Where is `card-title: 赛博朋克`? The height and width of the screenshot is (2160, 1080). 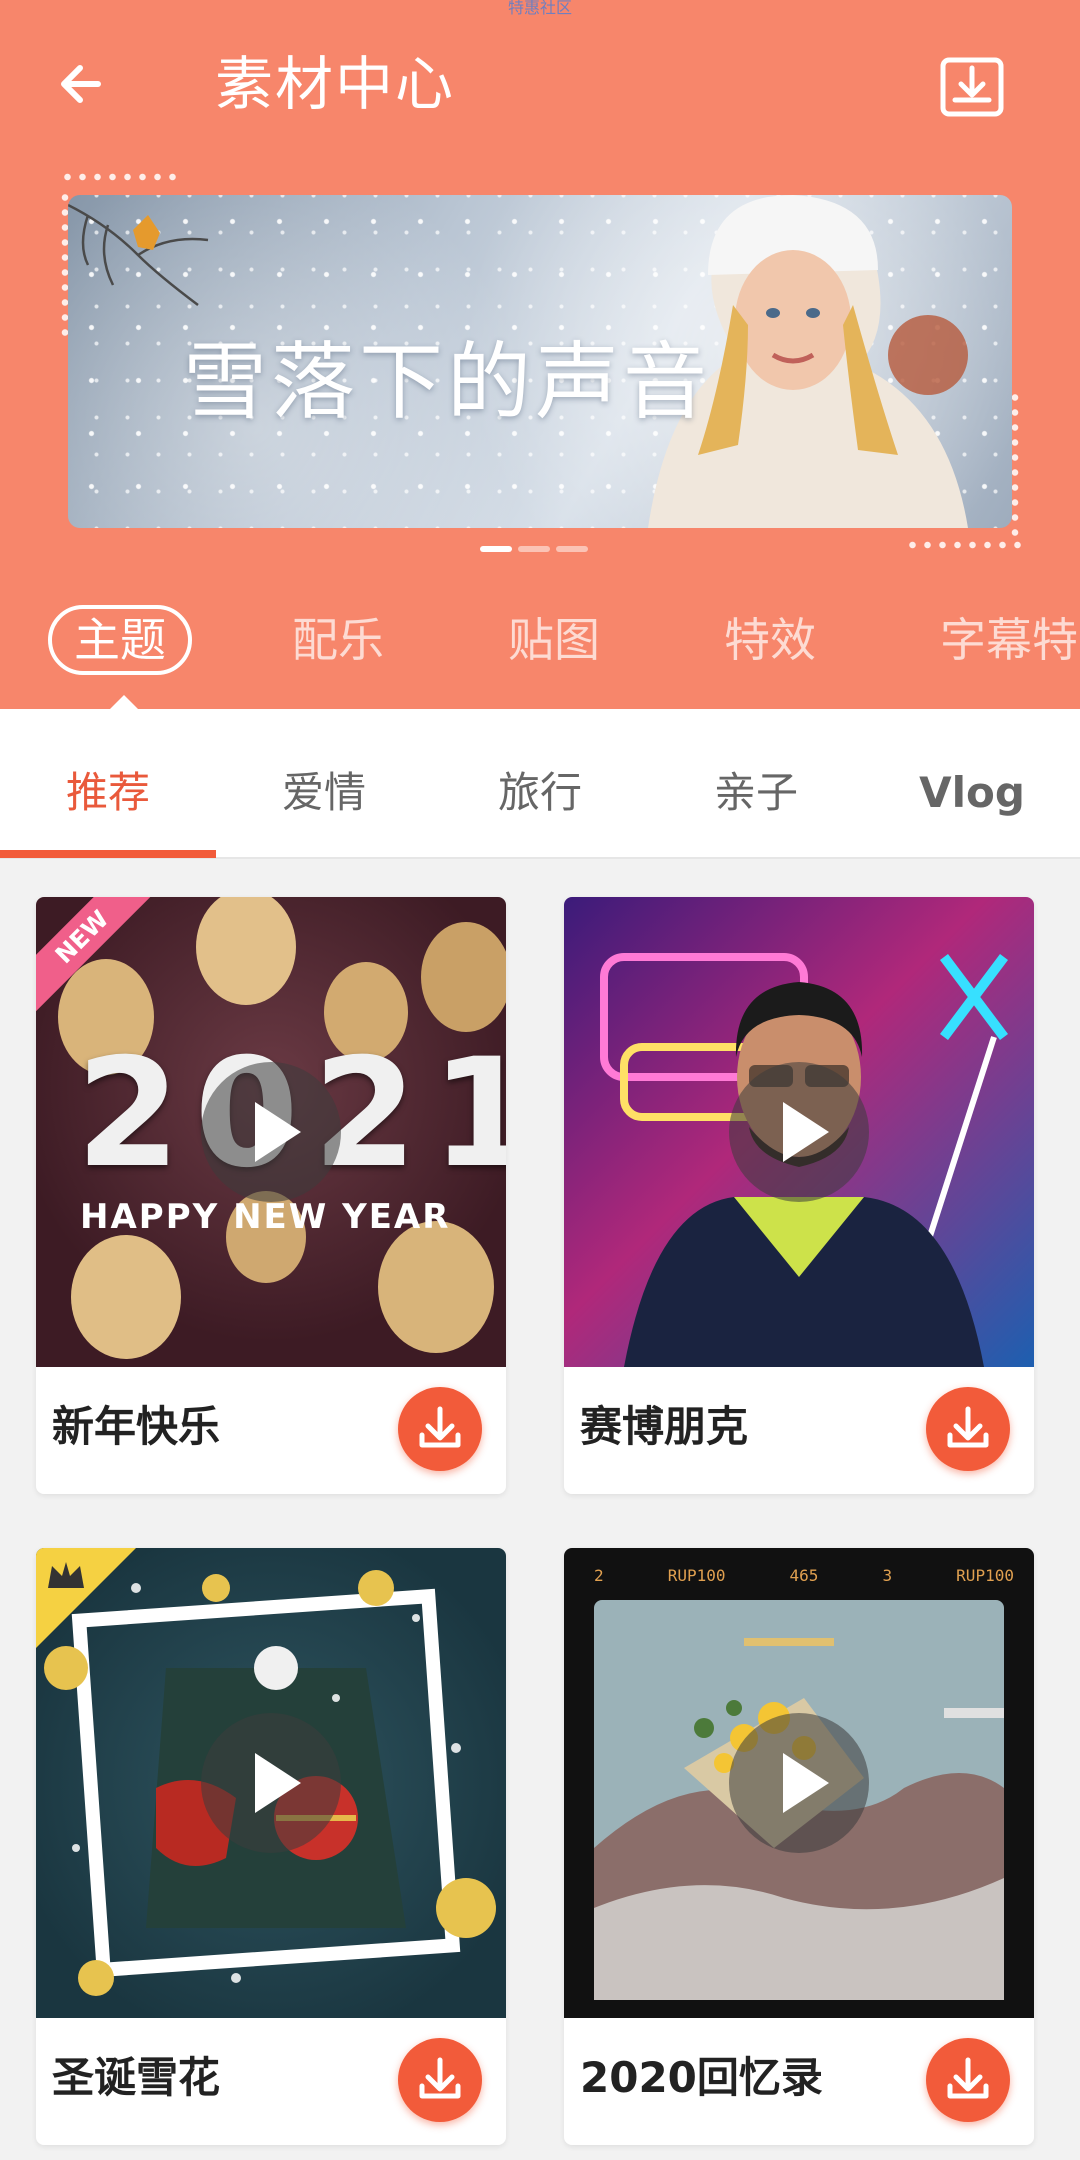 card-title: 赛博朋克 is located at coordinates (664, 1426).